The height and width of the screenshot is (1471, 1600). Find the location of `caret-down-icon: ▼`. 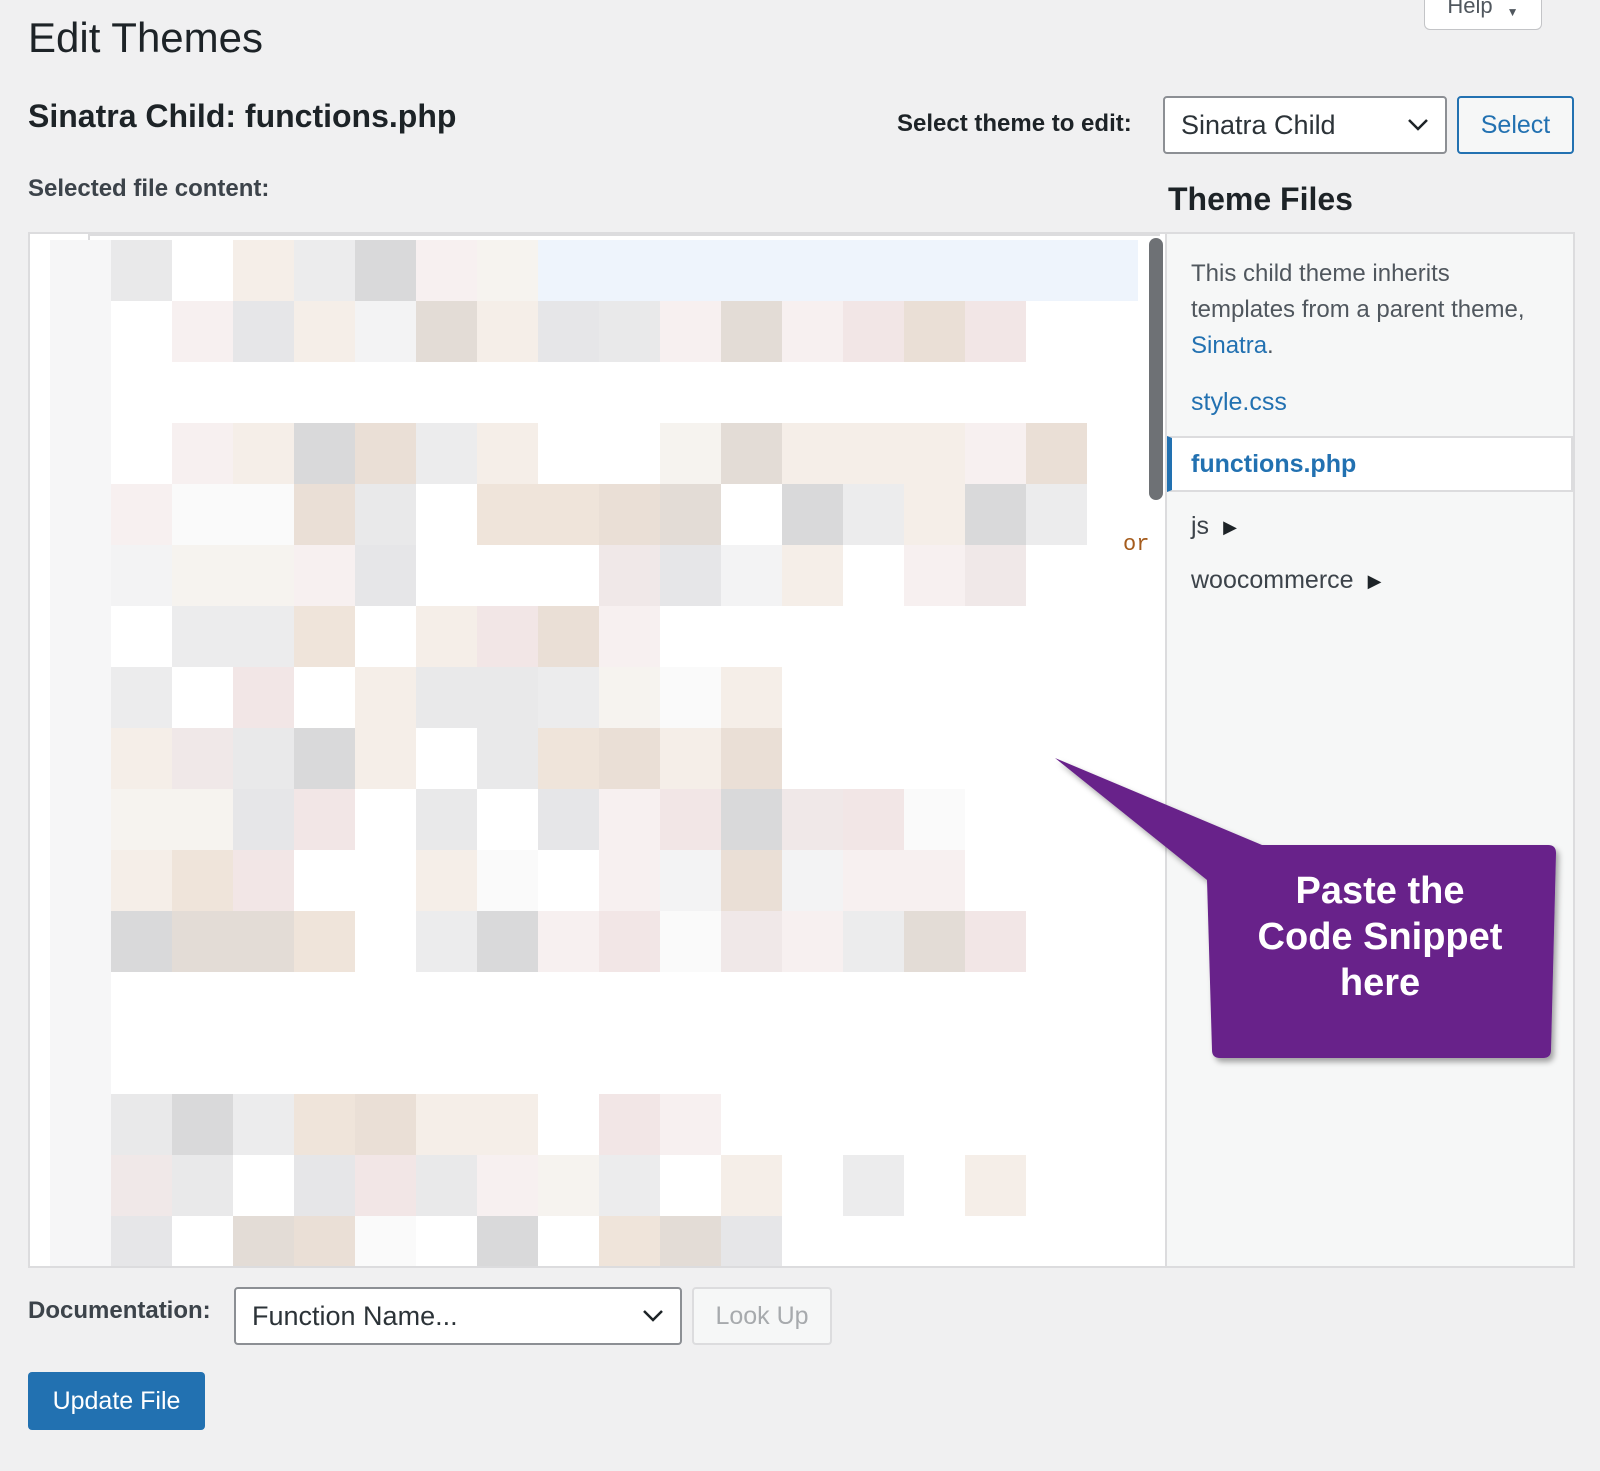

caret-down-icon: ▼ is located at coordinates (1512, 12).